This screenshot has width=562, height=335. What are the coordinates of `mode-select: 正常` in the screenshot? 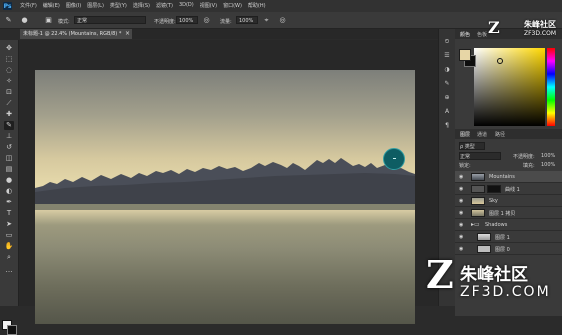 It's located at (110, 20).